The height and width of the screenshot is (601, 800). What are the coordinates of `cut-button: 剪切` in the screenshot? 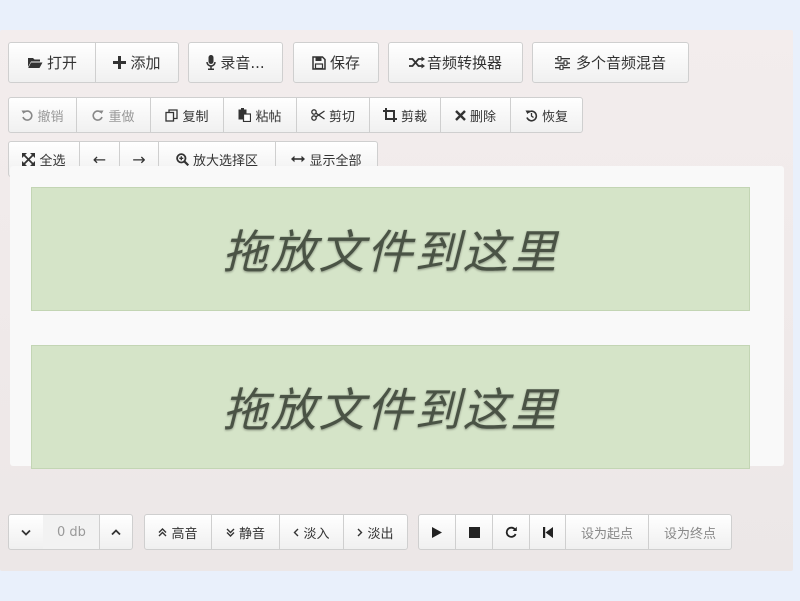 It's located at (333, 115).